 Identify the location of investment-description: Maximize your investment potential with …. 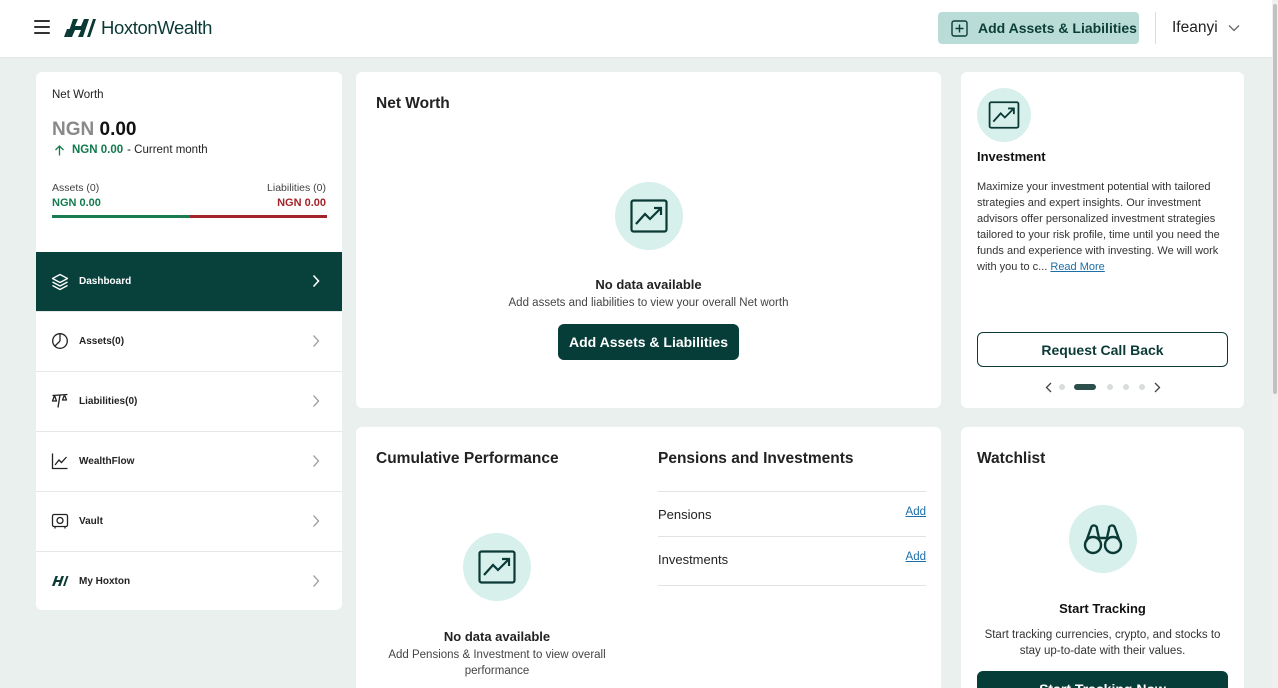
(1104, 227).